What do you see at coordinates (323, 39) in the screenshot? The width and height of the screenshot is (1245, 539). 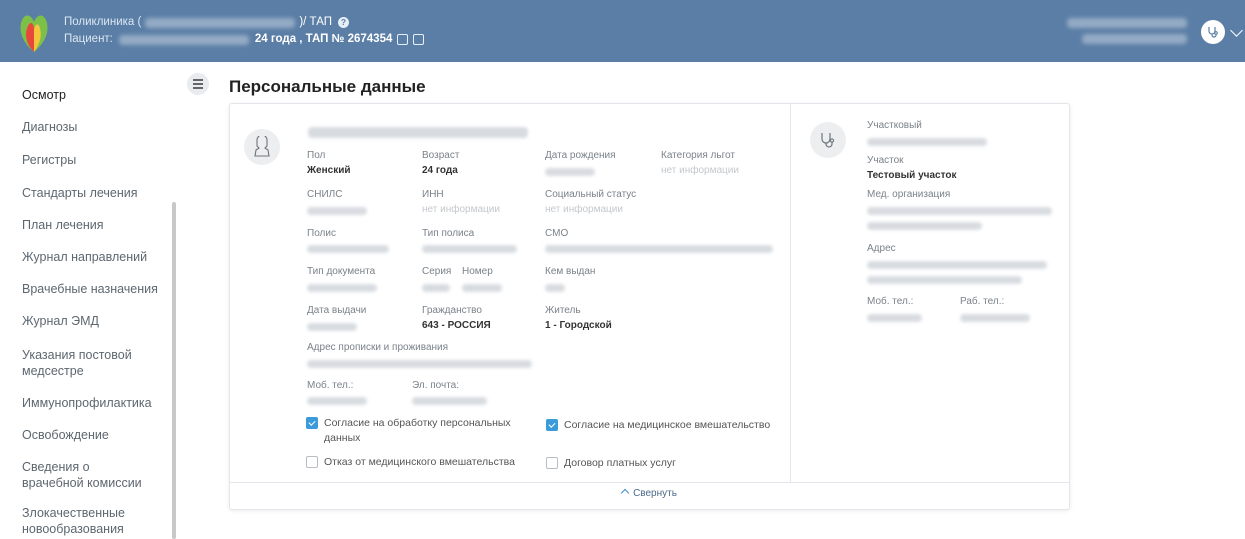 I see `patient-info: 24 года , ТАП № 2674354` at bounding box center [323, 39].